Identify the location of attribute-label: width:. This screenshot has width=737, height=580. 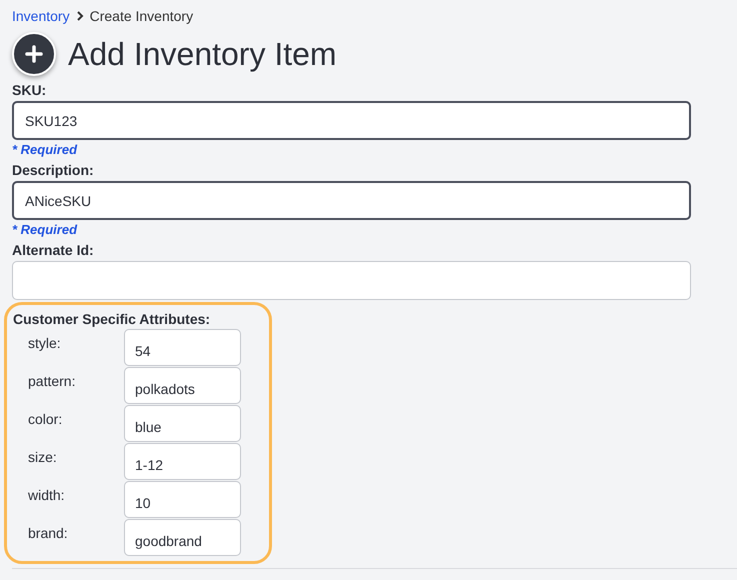
(46, 495).